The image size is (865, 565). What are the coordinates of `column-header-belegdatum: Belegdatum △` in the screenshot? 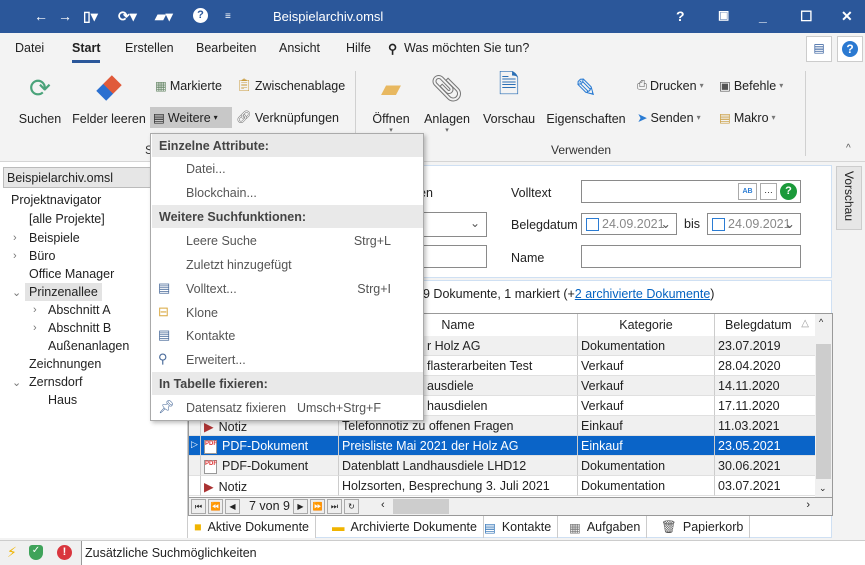 It's located at (765, 325).